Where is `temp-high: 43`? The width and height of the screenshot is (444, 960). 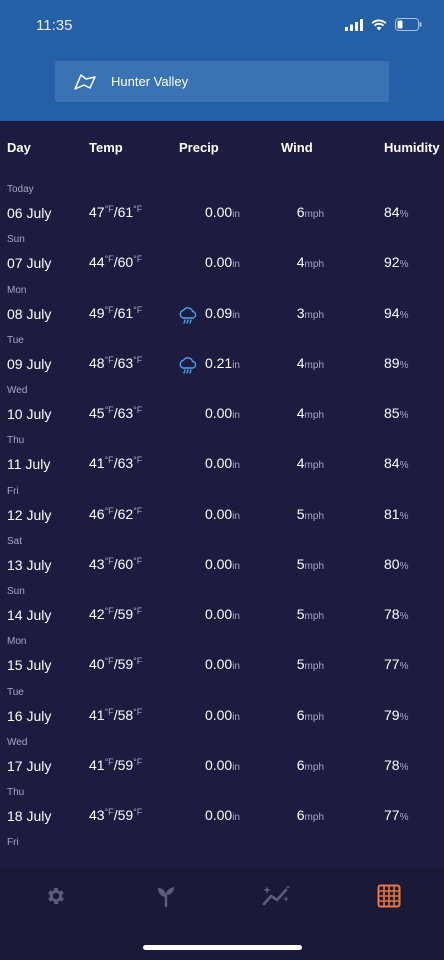
temp-high: 43 is located at coordinates (97, 815).